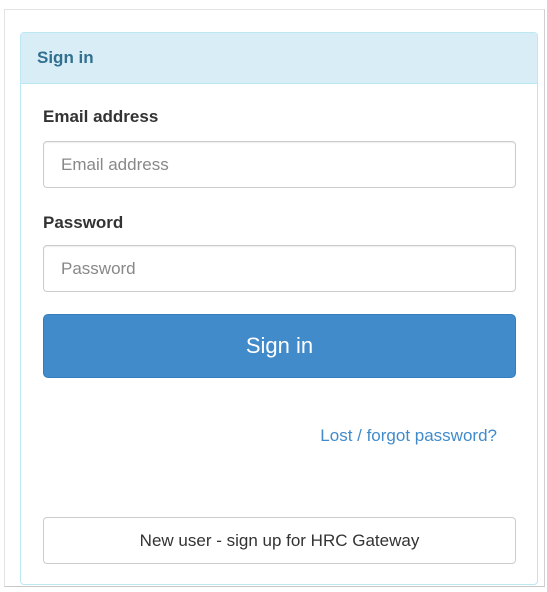 This screenshot has height=592, width=547. I want to click on password-label: Password, so click(83, 222).